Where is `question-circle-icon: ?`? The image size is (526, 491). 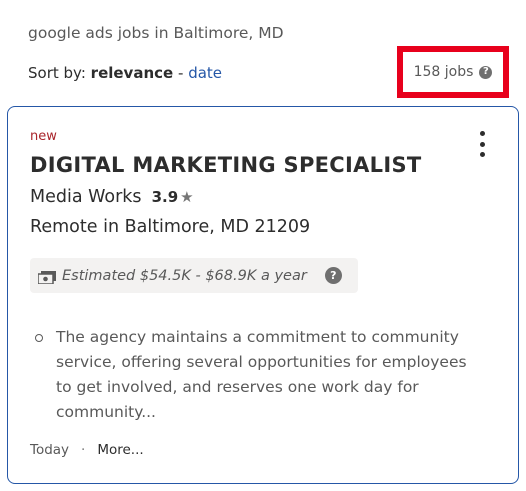 question-circle-icon: ? is located at coordinates (333, 275).